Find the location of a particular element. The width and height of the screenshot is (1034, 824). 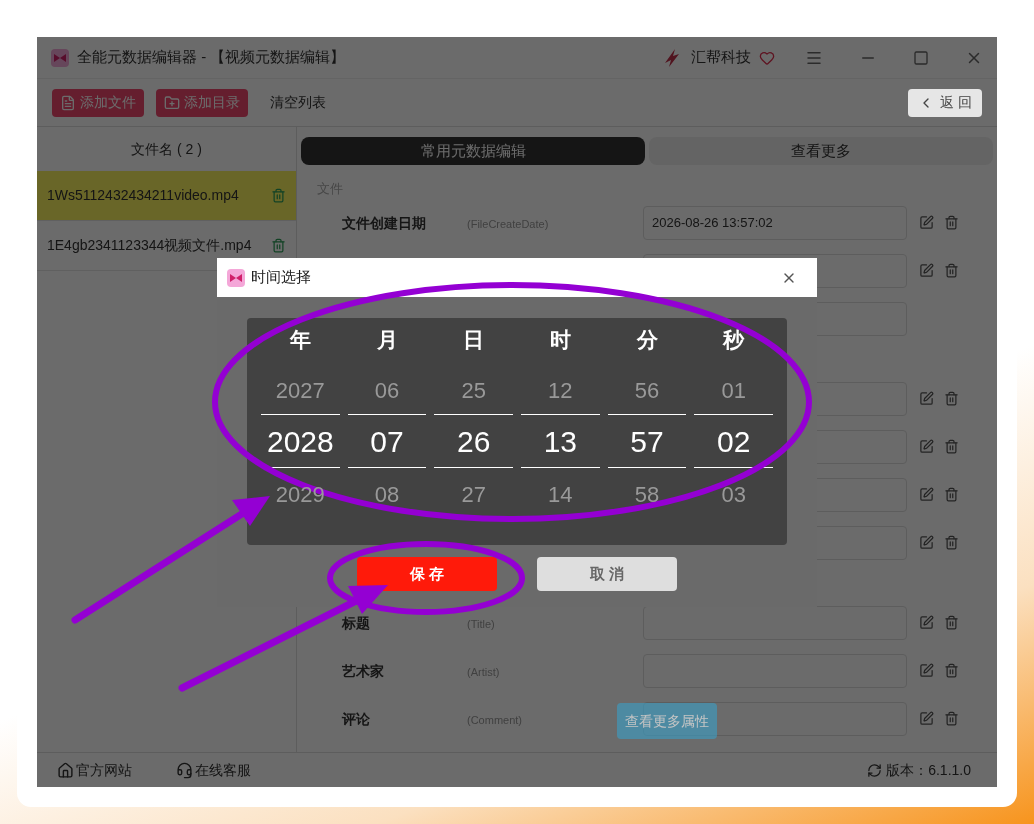

input-field: 2026-08-26 13:57:02 is located at coordinates (775, 222).